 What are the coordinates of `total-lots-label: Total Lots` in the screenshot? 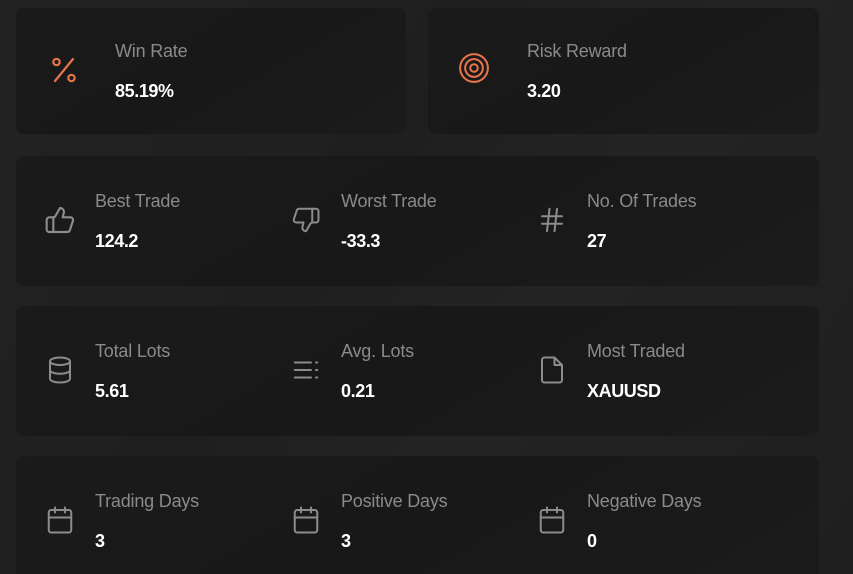 It's located at (133, 351).